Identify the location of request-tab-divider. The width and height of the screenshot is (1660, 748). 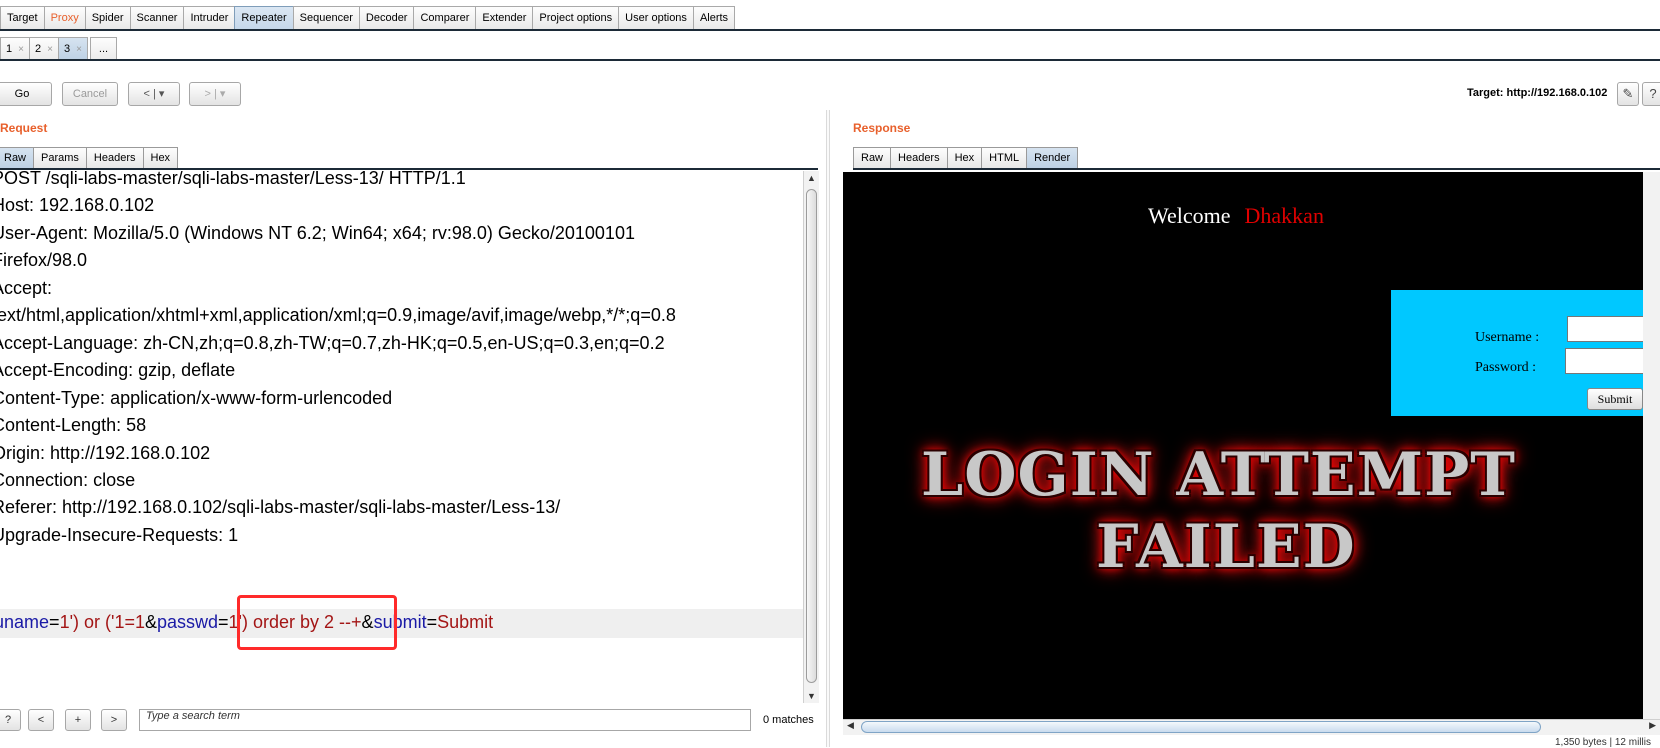
(409, 169).